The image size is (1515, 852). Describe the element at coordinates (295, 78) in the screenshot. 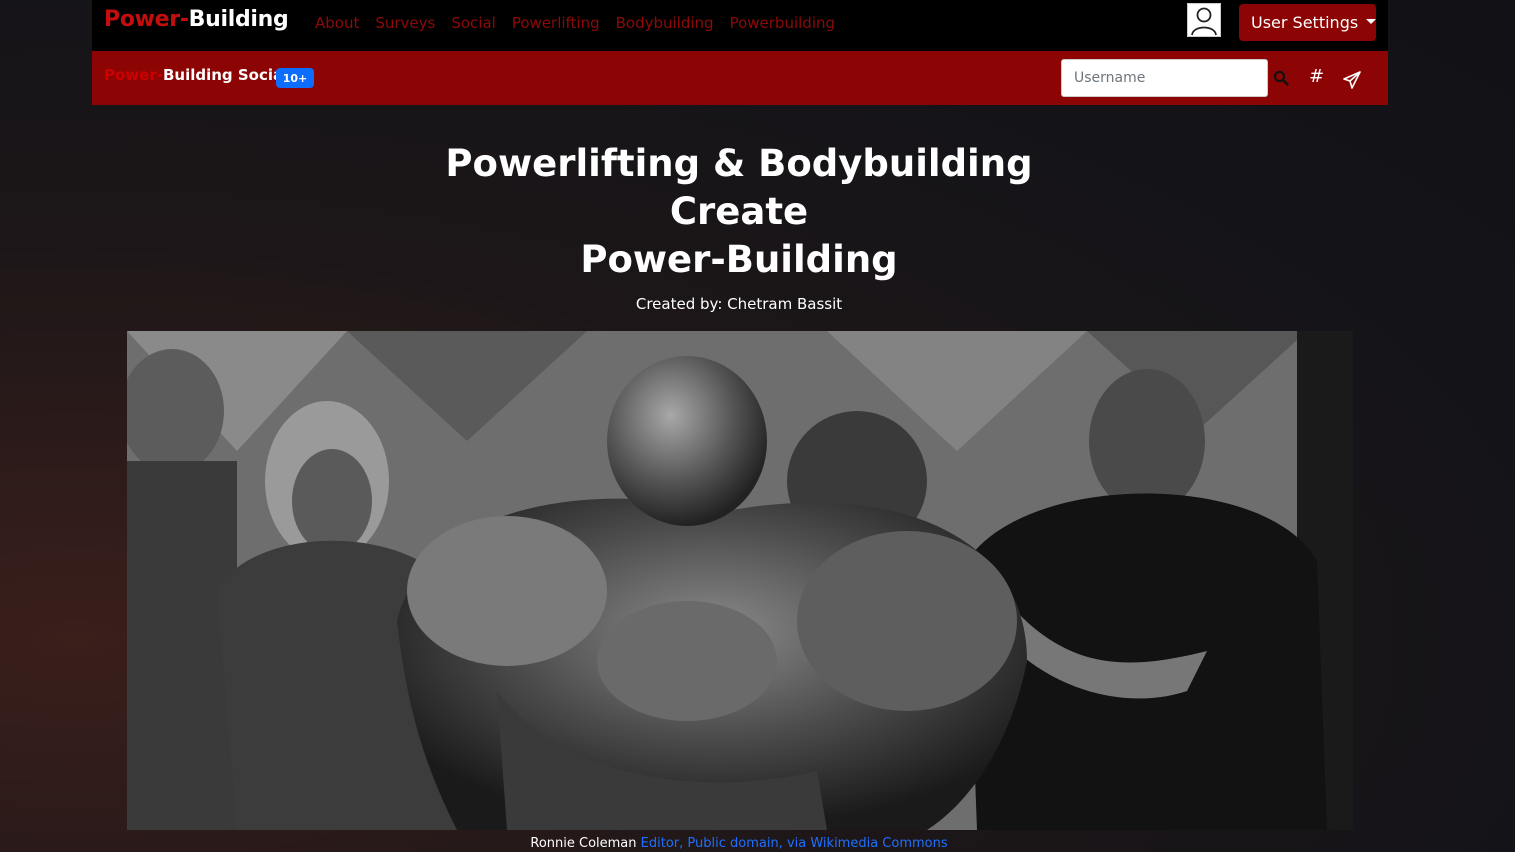

I see `notification-badge: 10+` at that location.